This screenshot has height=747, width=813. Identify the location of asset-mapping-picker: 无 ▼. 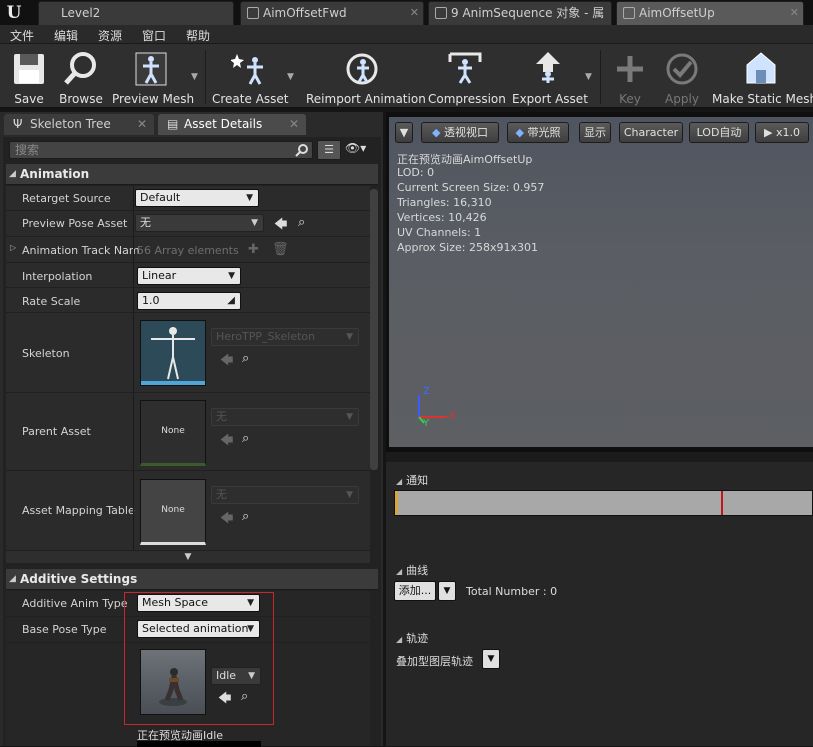
(285, 495).